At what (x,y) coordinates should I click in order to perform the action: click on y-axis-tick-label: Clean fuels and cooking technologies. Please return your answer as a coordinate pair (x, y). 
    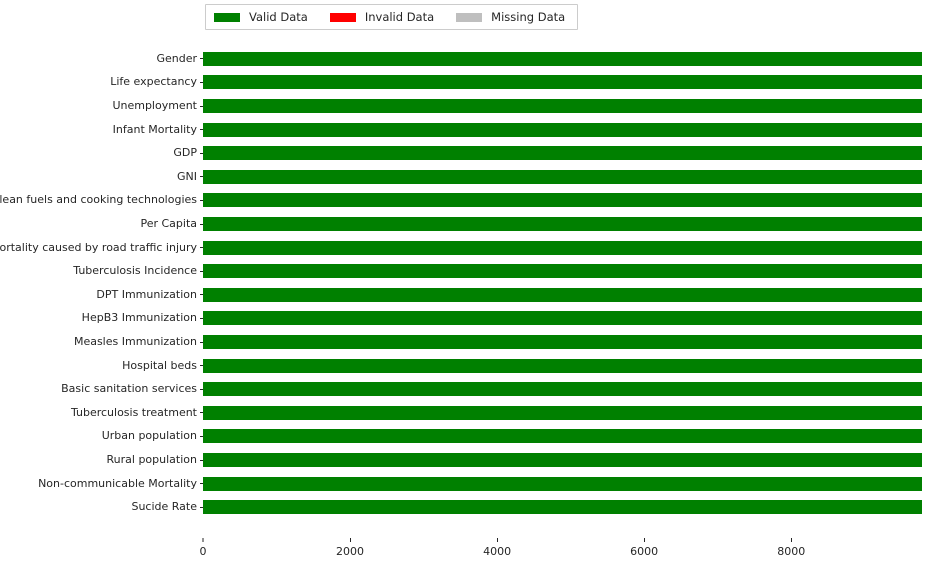
    Looking at the image, I should click on (98, 200).